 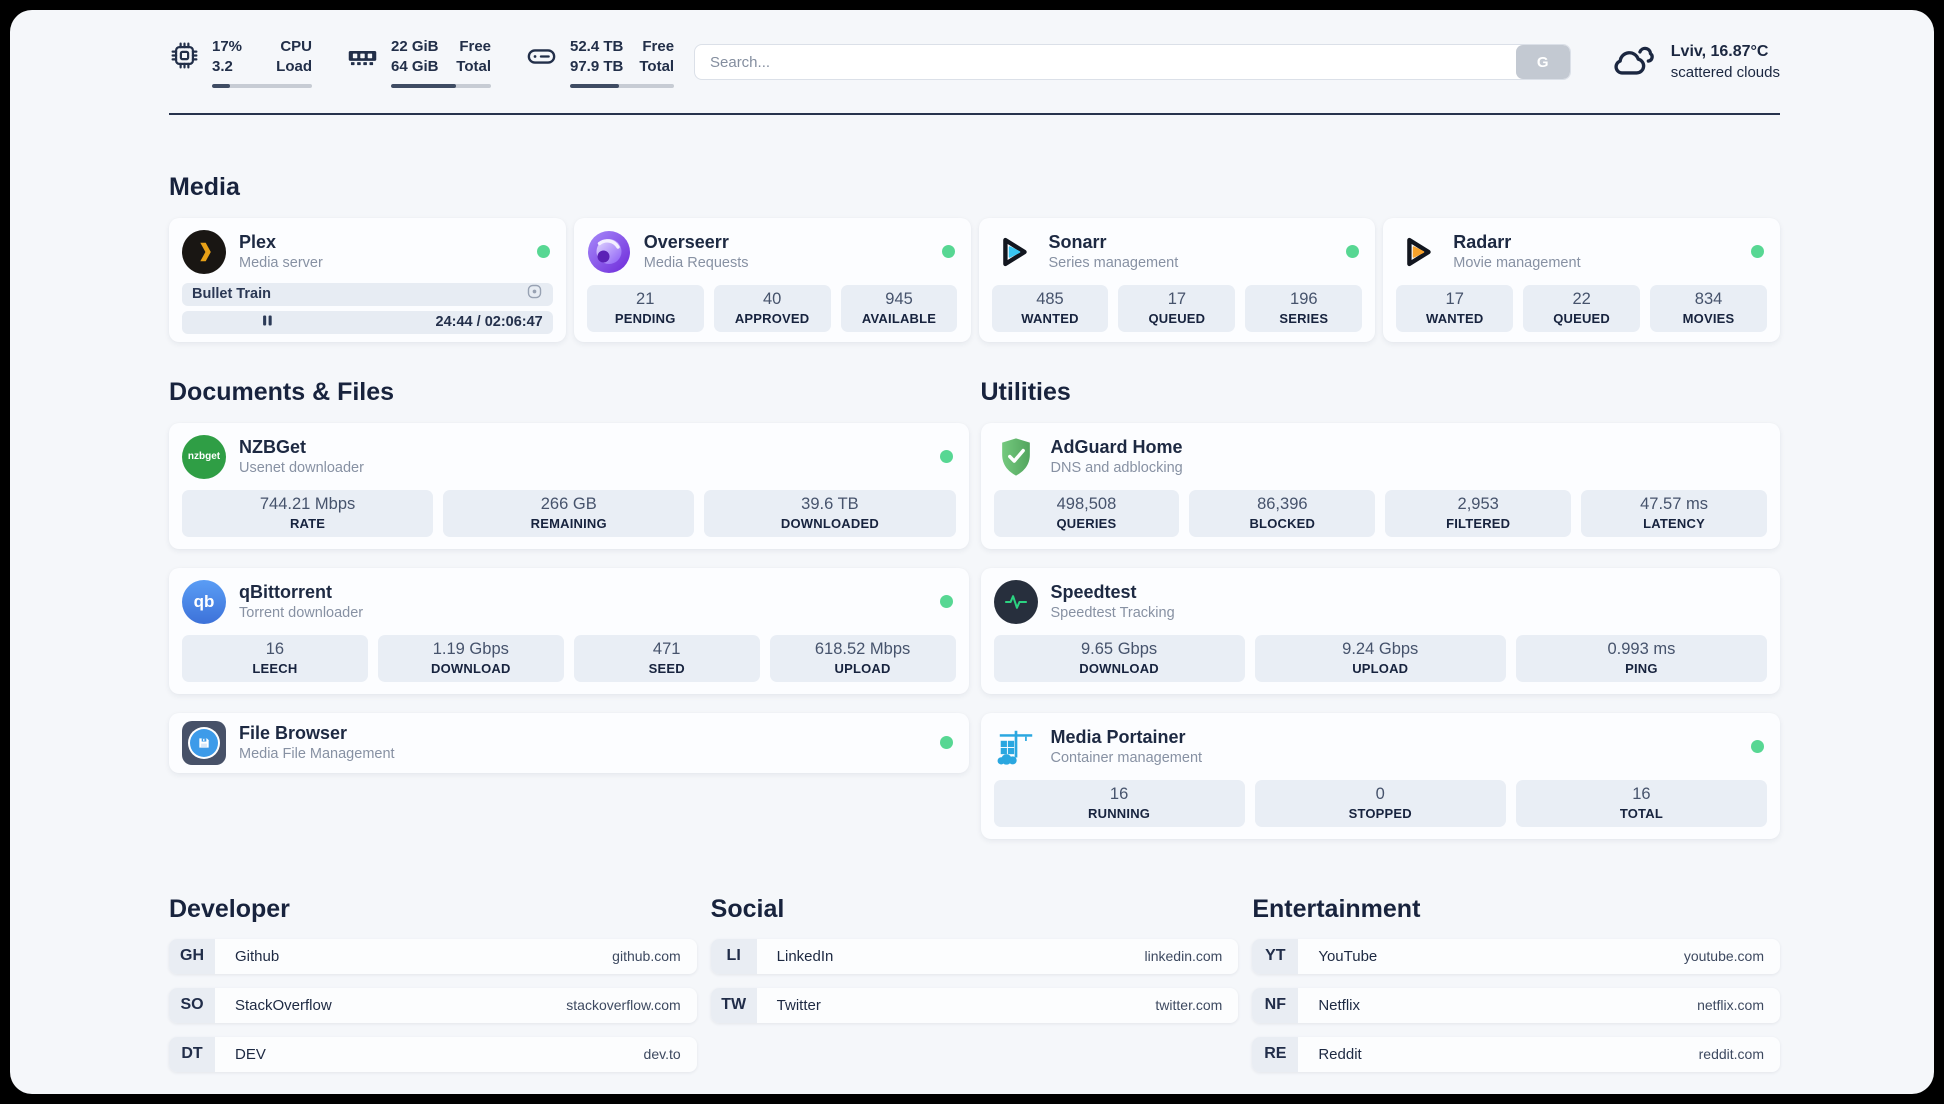 What do you see at coordinates (231, 294) in the screenshot?
I see `now-playing-title: Bullet Train` at bounding box center [231, 294].